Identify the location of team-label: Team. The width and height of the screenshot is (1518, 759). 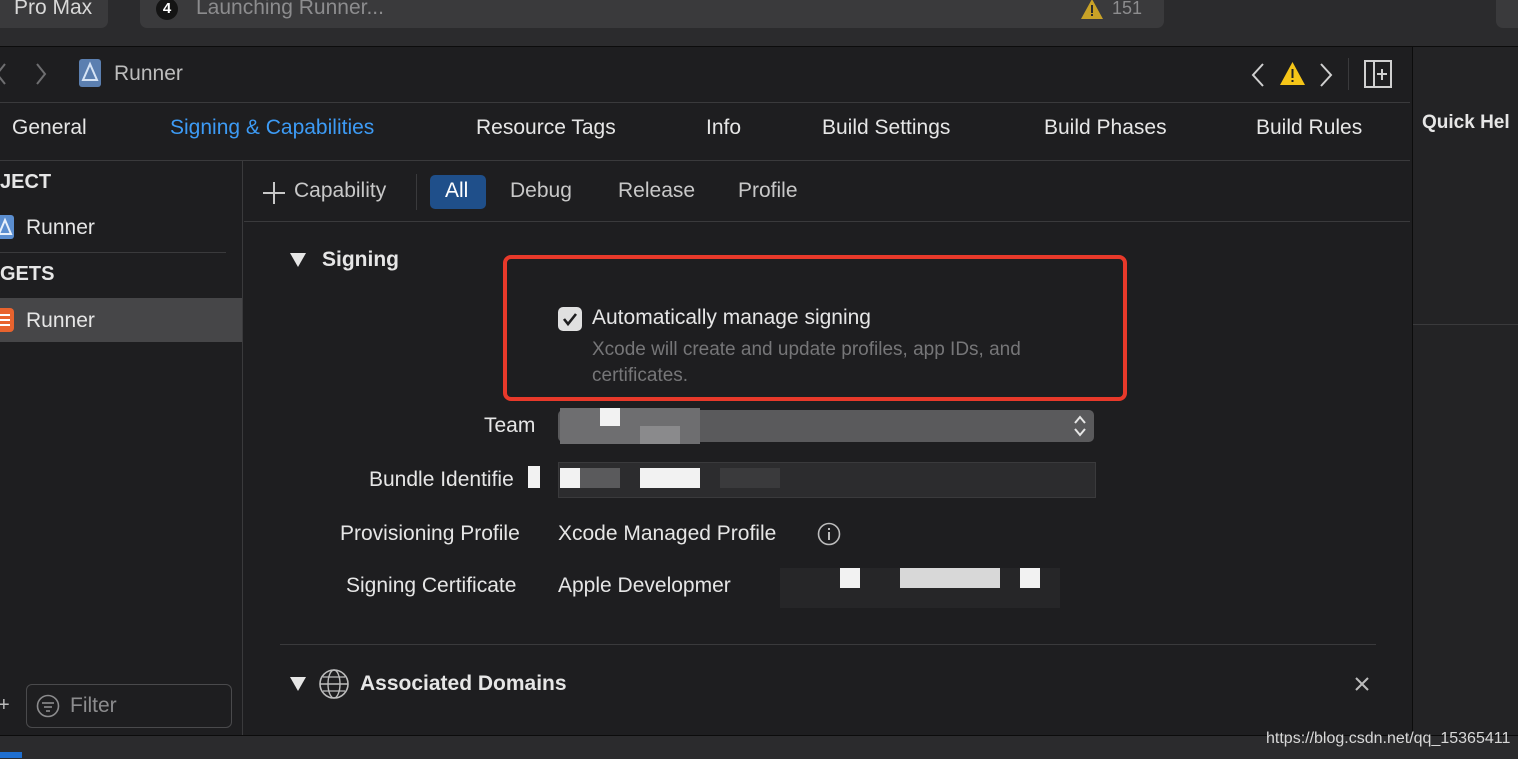
(510, 425).